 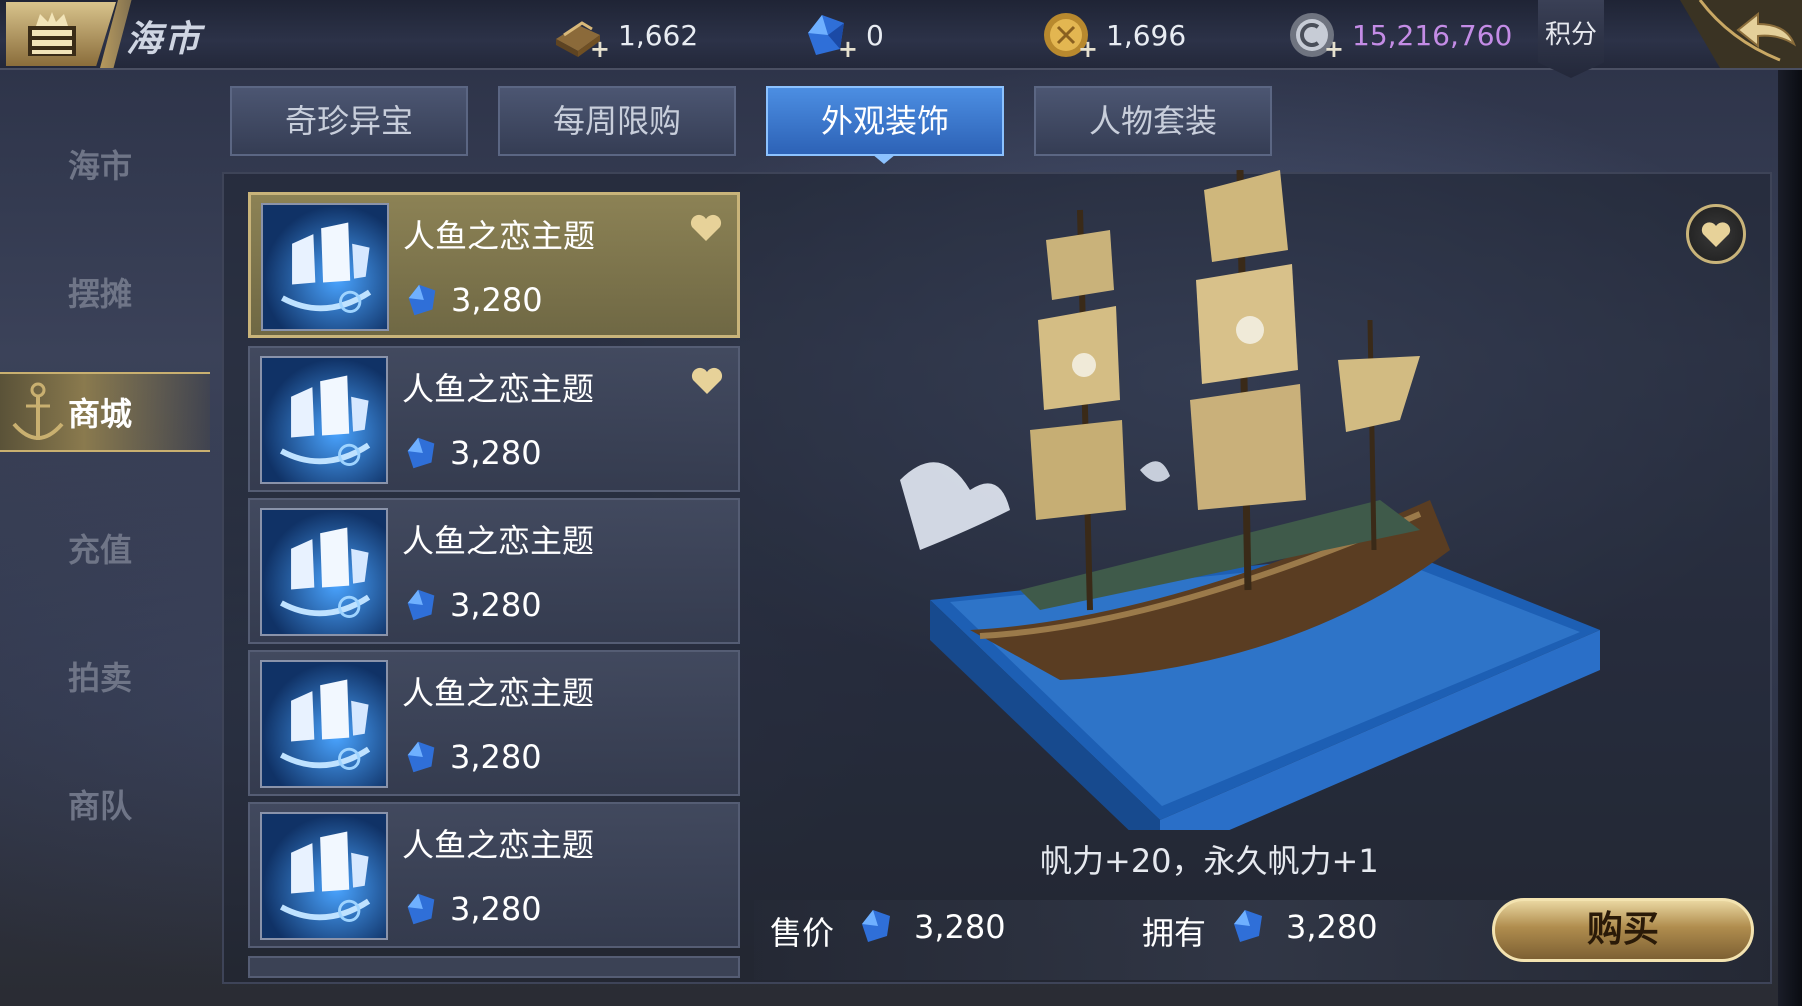 I want to click on own-value: 3,280, so click(x=1332, y=927).